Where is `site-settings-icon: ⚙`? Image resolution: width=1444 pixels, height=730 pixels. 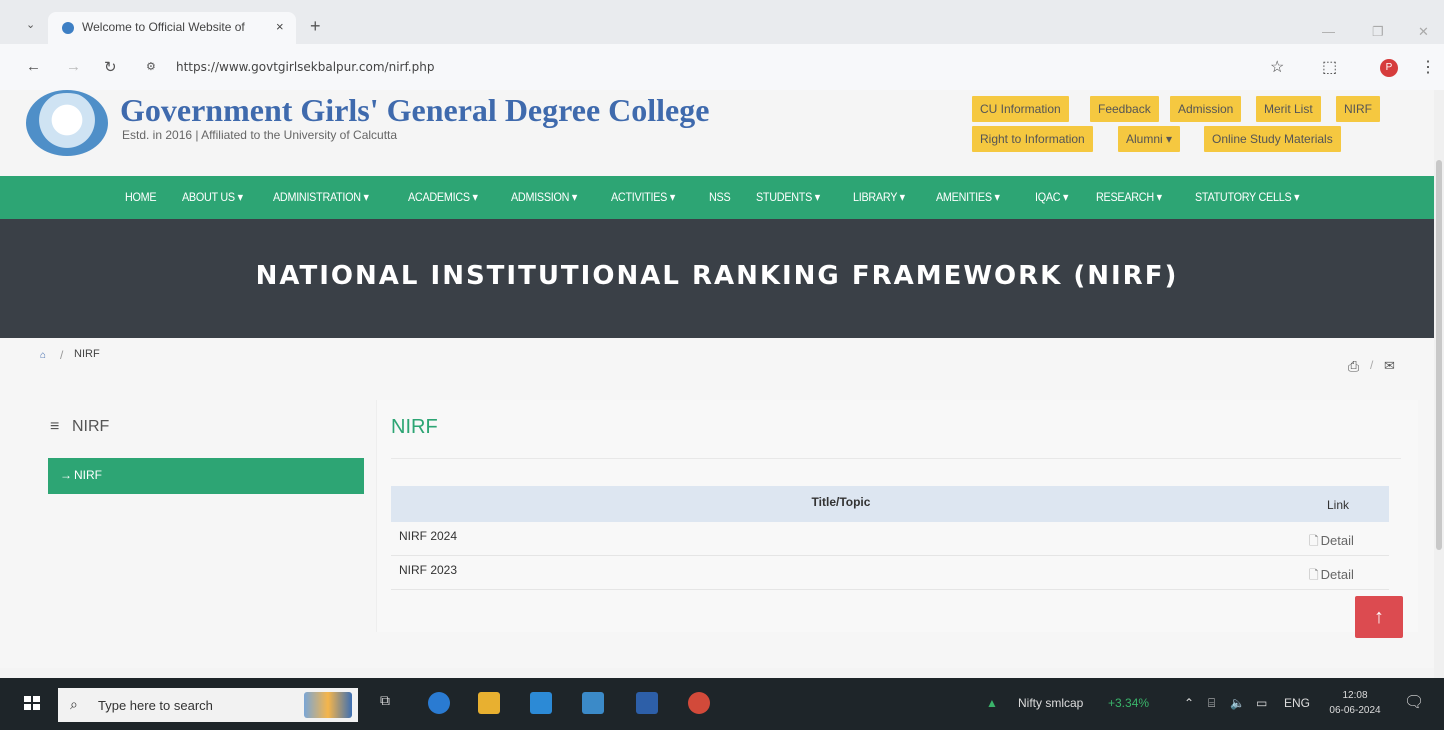 site-settings-icon: ⚙ is located at coordinates (151, 66).